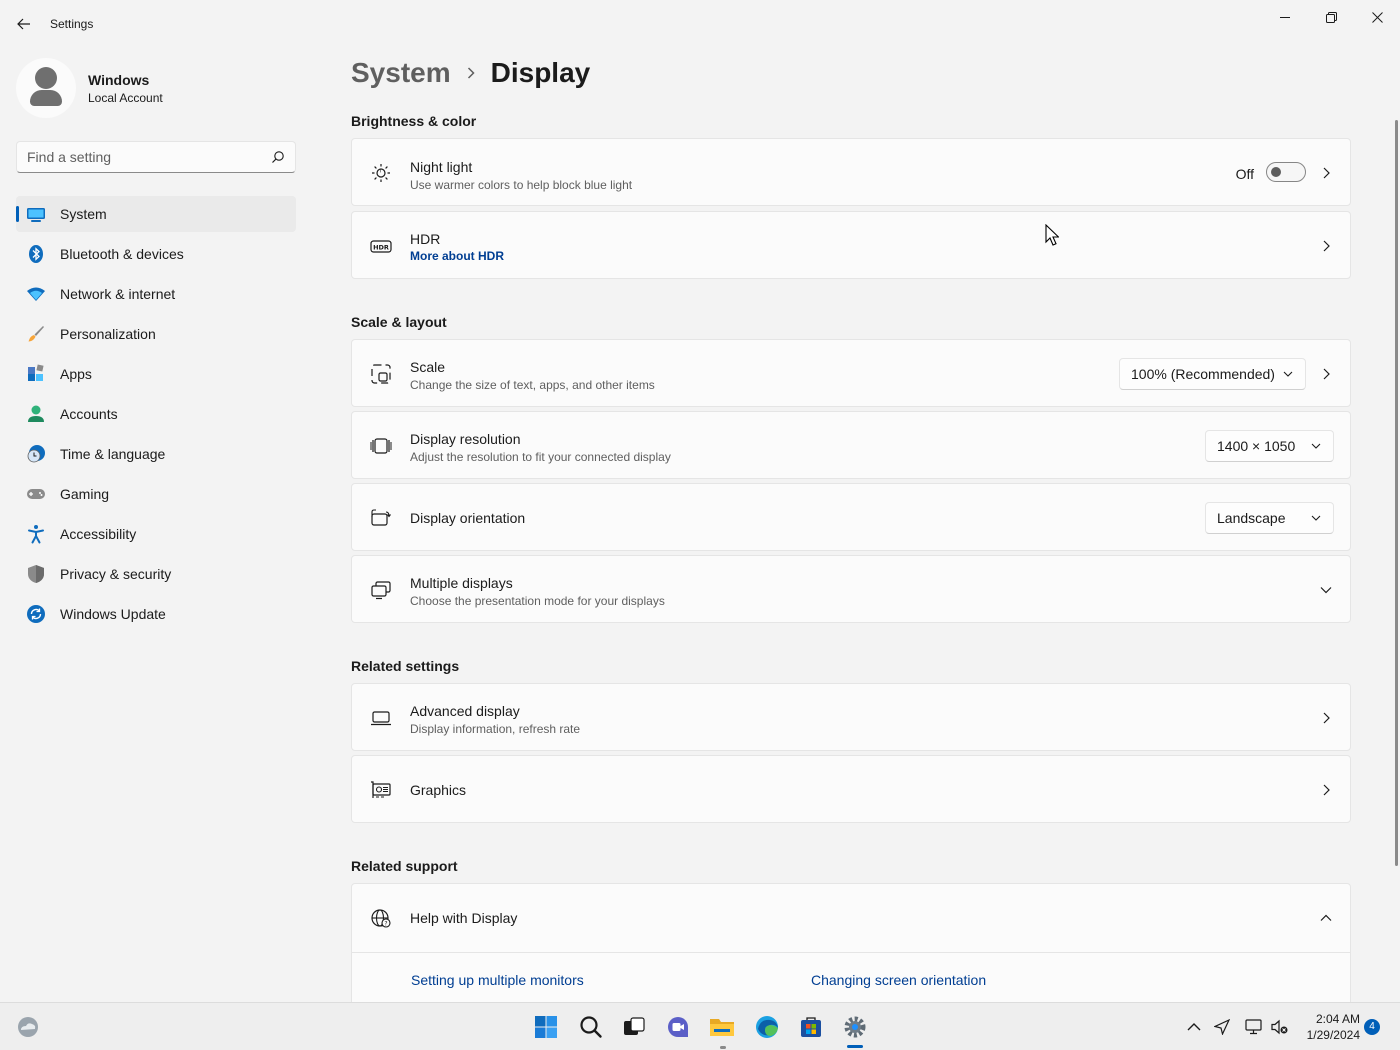 Image resolution: width=1400 pixels, height=1050 pixels. What do you see at coordinates (156, 494) in the screenshot?
I see `sidebar-item-gaming: Gaming` at bounding box center [156, 494].